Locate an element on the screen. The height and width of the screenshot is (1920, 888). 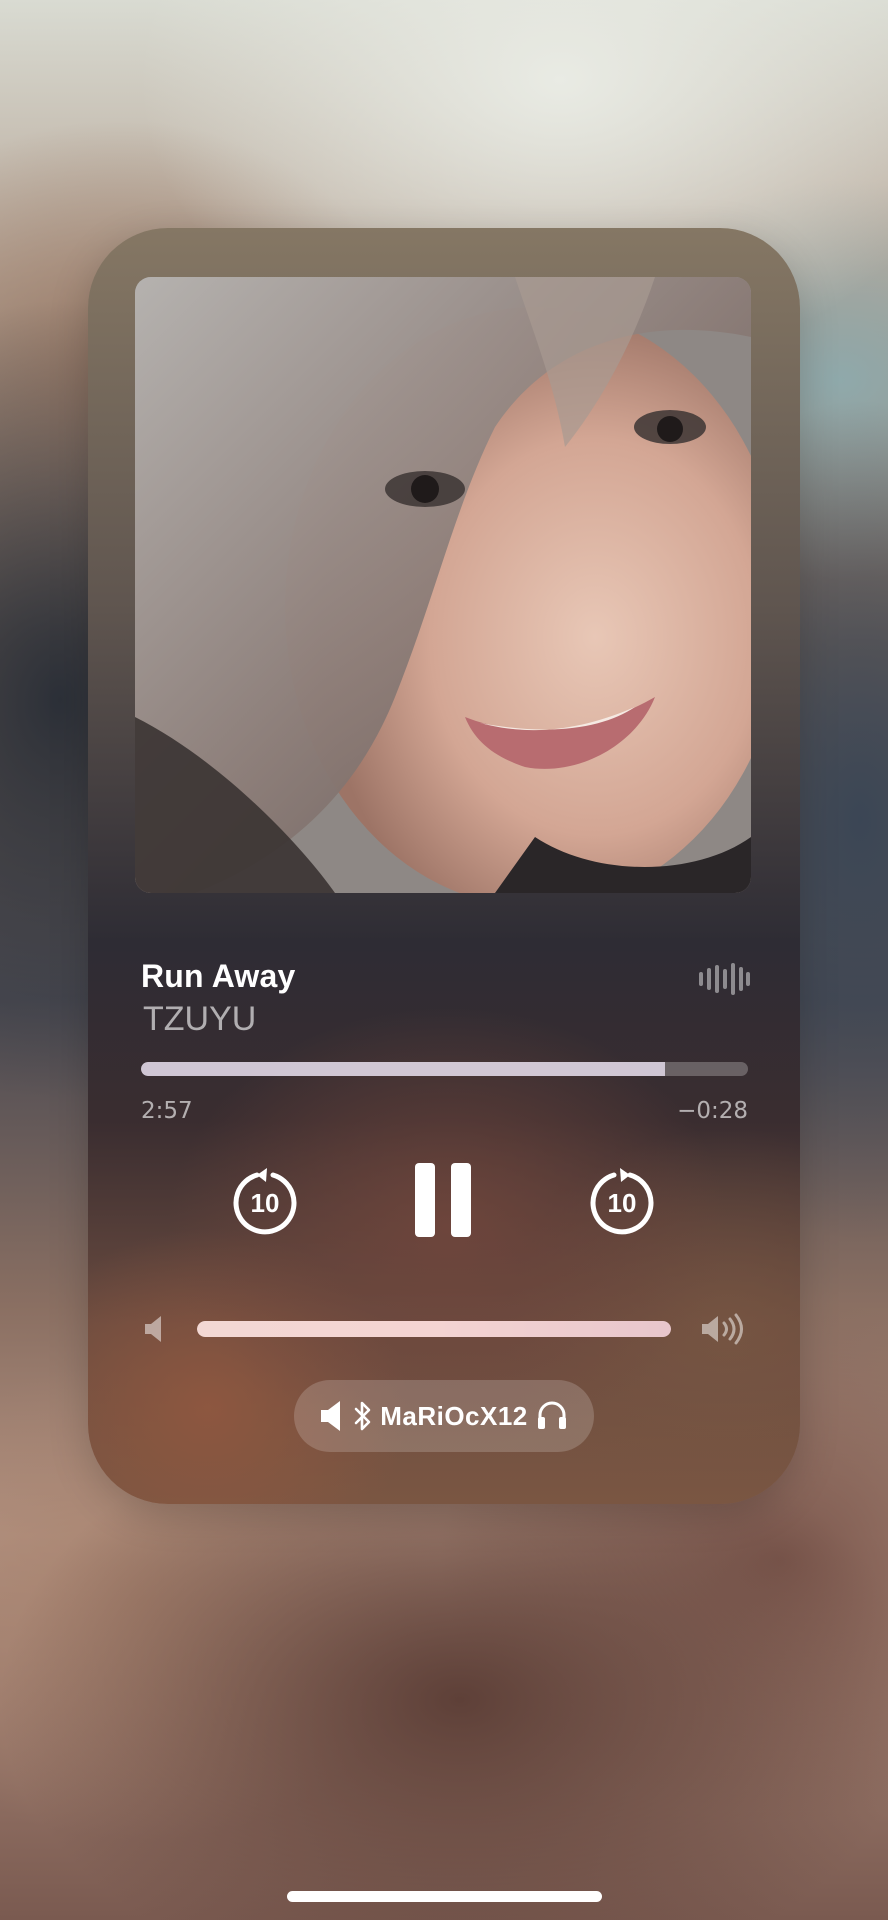
time-elapsed: 2:57 is located at coordinates (167, 1111).